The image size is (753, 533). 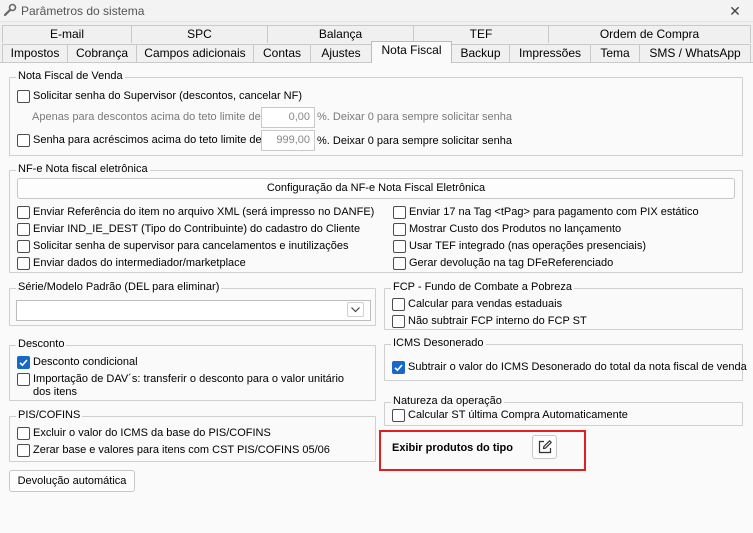 What do you see at coordinates (485, 304) in the screenshot?
I see `checkbox-label: Calcular para vendas estaduais` at bounding box center [485, 304].